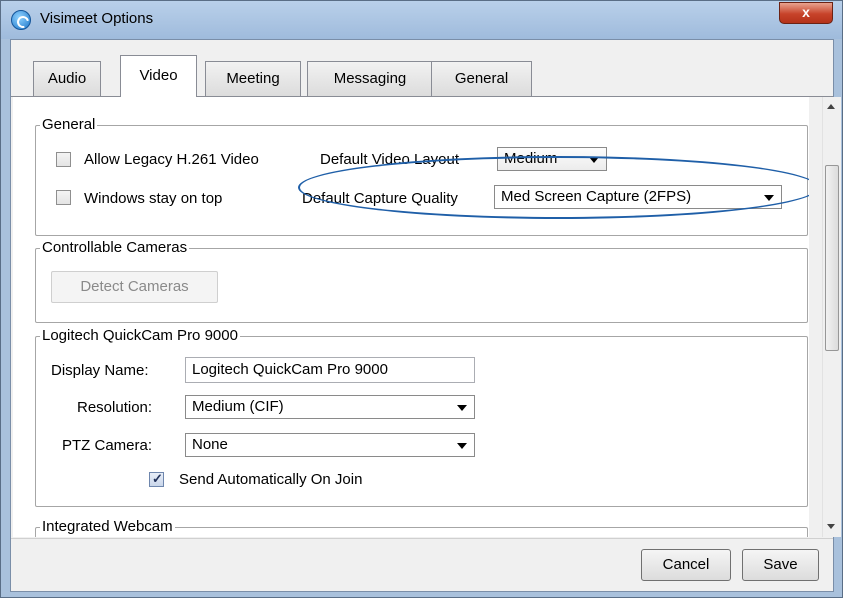 The height and width of the screenshot is (598, 843). What do you see at coordinates (780, 565) in the screenshot?
I see `save-button: Save` at bounding box center [780, 565].